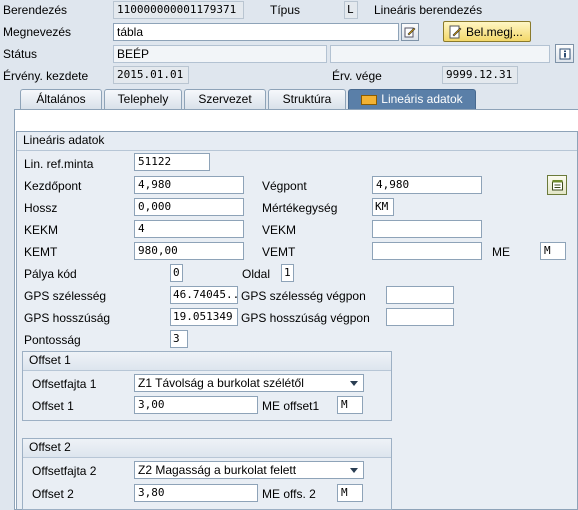 This screenshot has height=510, width=578. Describe the element at coordinates (422, 99) in the screenshot. I see `tab-linearis-adatok-label: Lineáris adatok` at that location.